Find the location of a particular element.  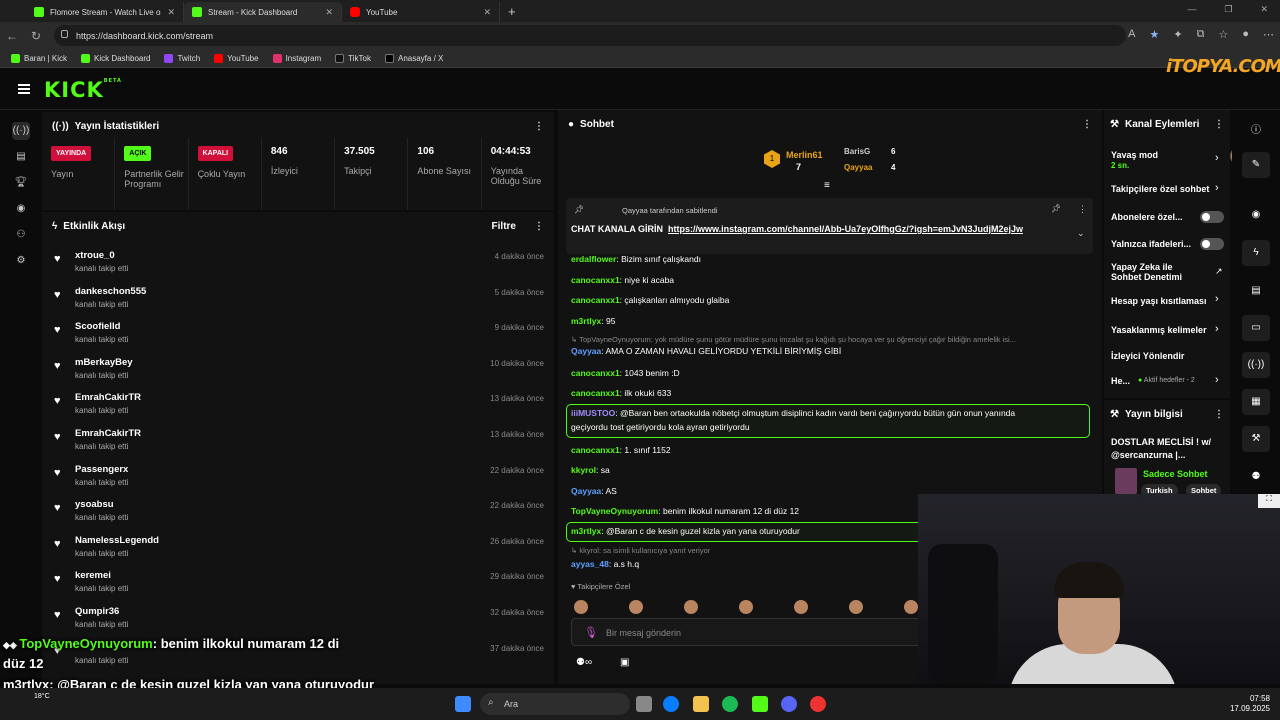

edge-icon is located at coordinates (671, 704).